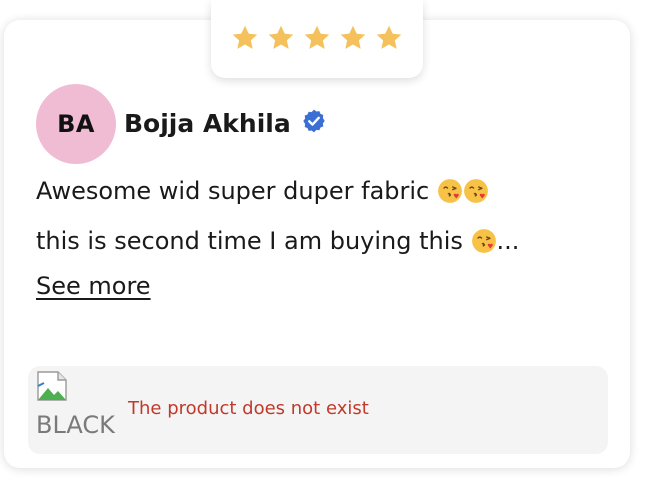 The image size is (648, 482). I want to click on avatar: BA, so click(76, 124).